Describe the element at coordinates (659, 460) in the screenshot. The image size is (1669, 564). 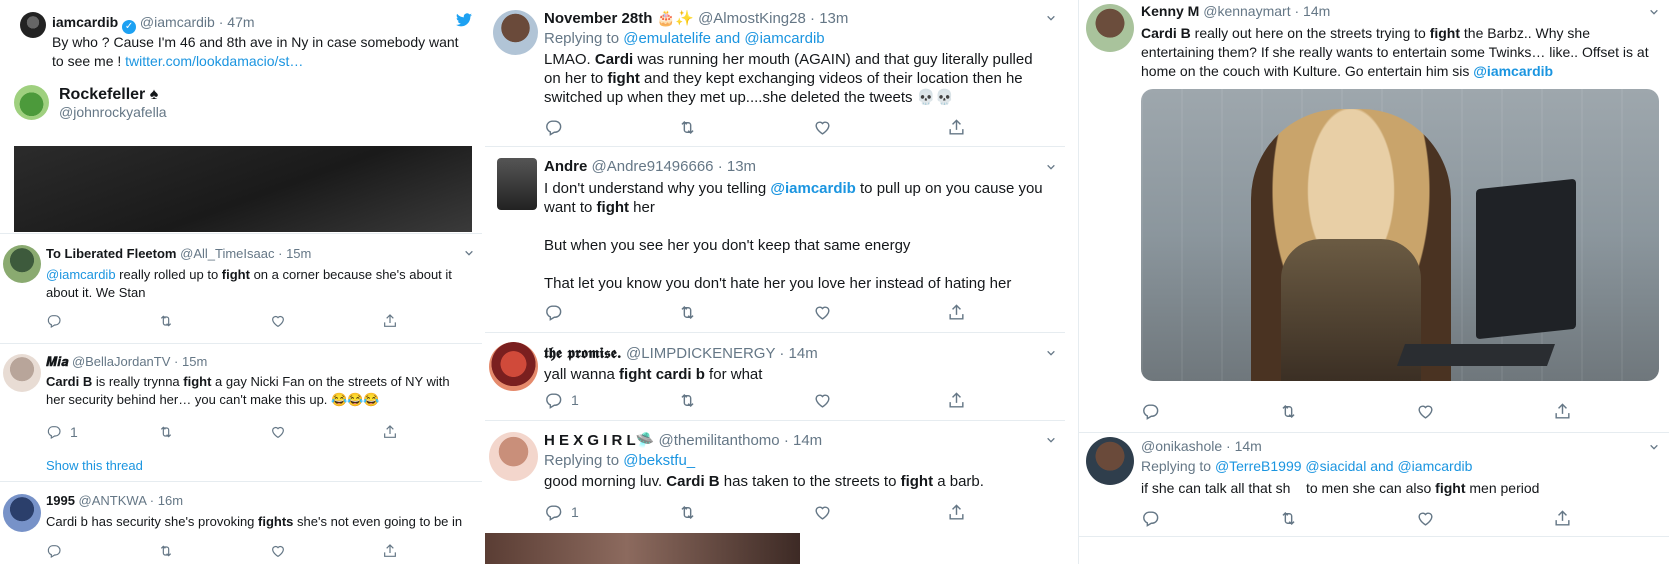
I see `mention-link: @bekstfu_` at that location.